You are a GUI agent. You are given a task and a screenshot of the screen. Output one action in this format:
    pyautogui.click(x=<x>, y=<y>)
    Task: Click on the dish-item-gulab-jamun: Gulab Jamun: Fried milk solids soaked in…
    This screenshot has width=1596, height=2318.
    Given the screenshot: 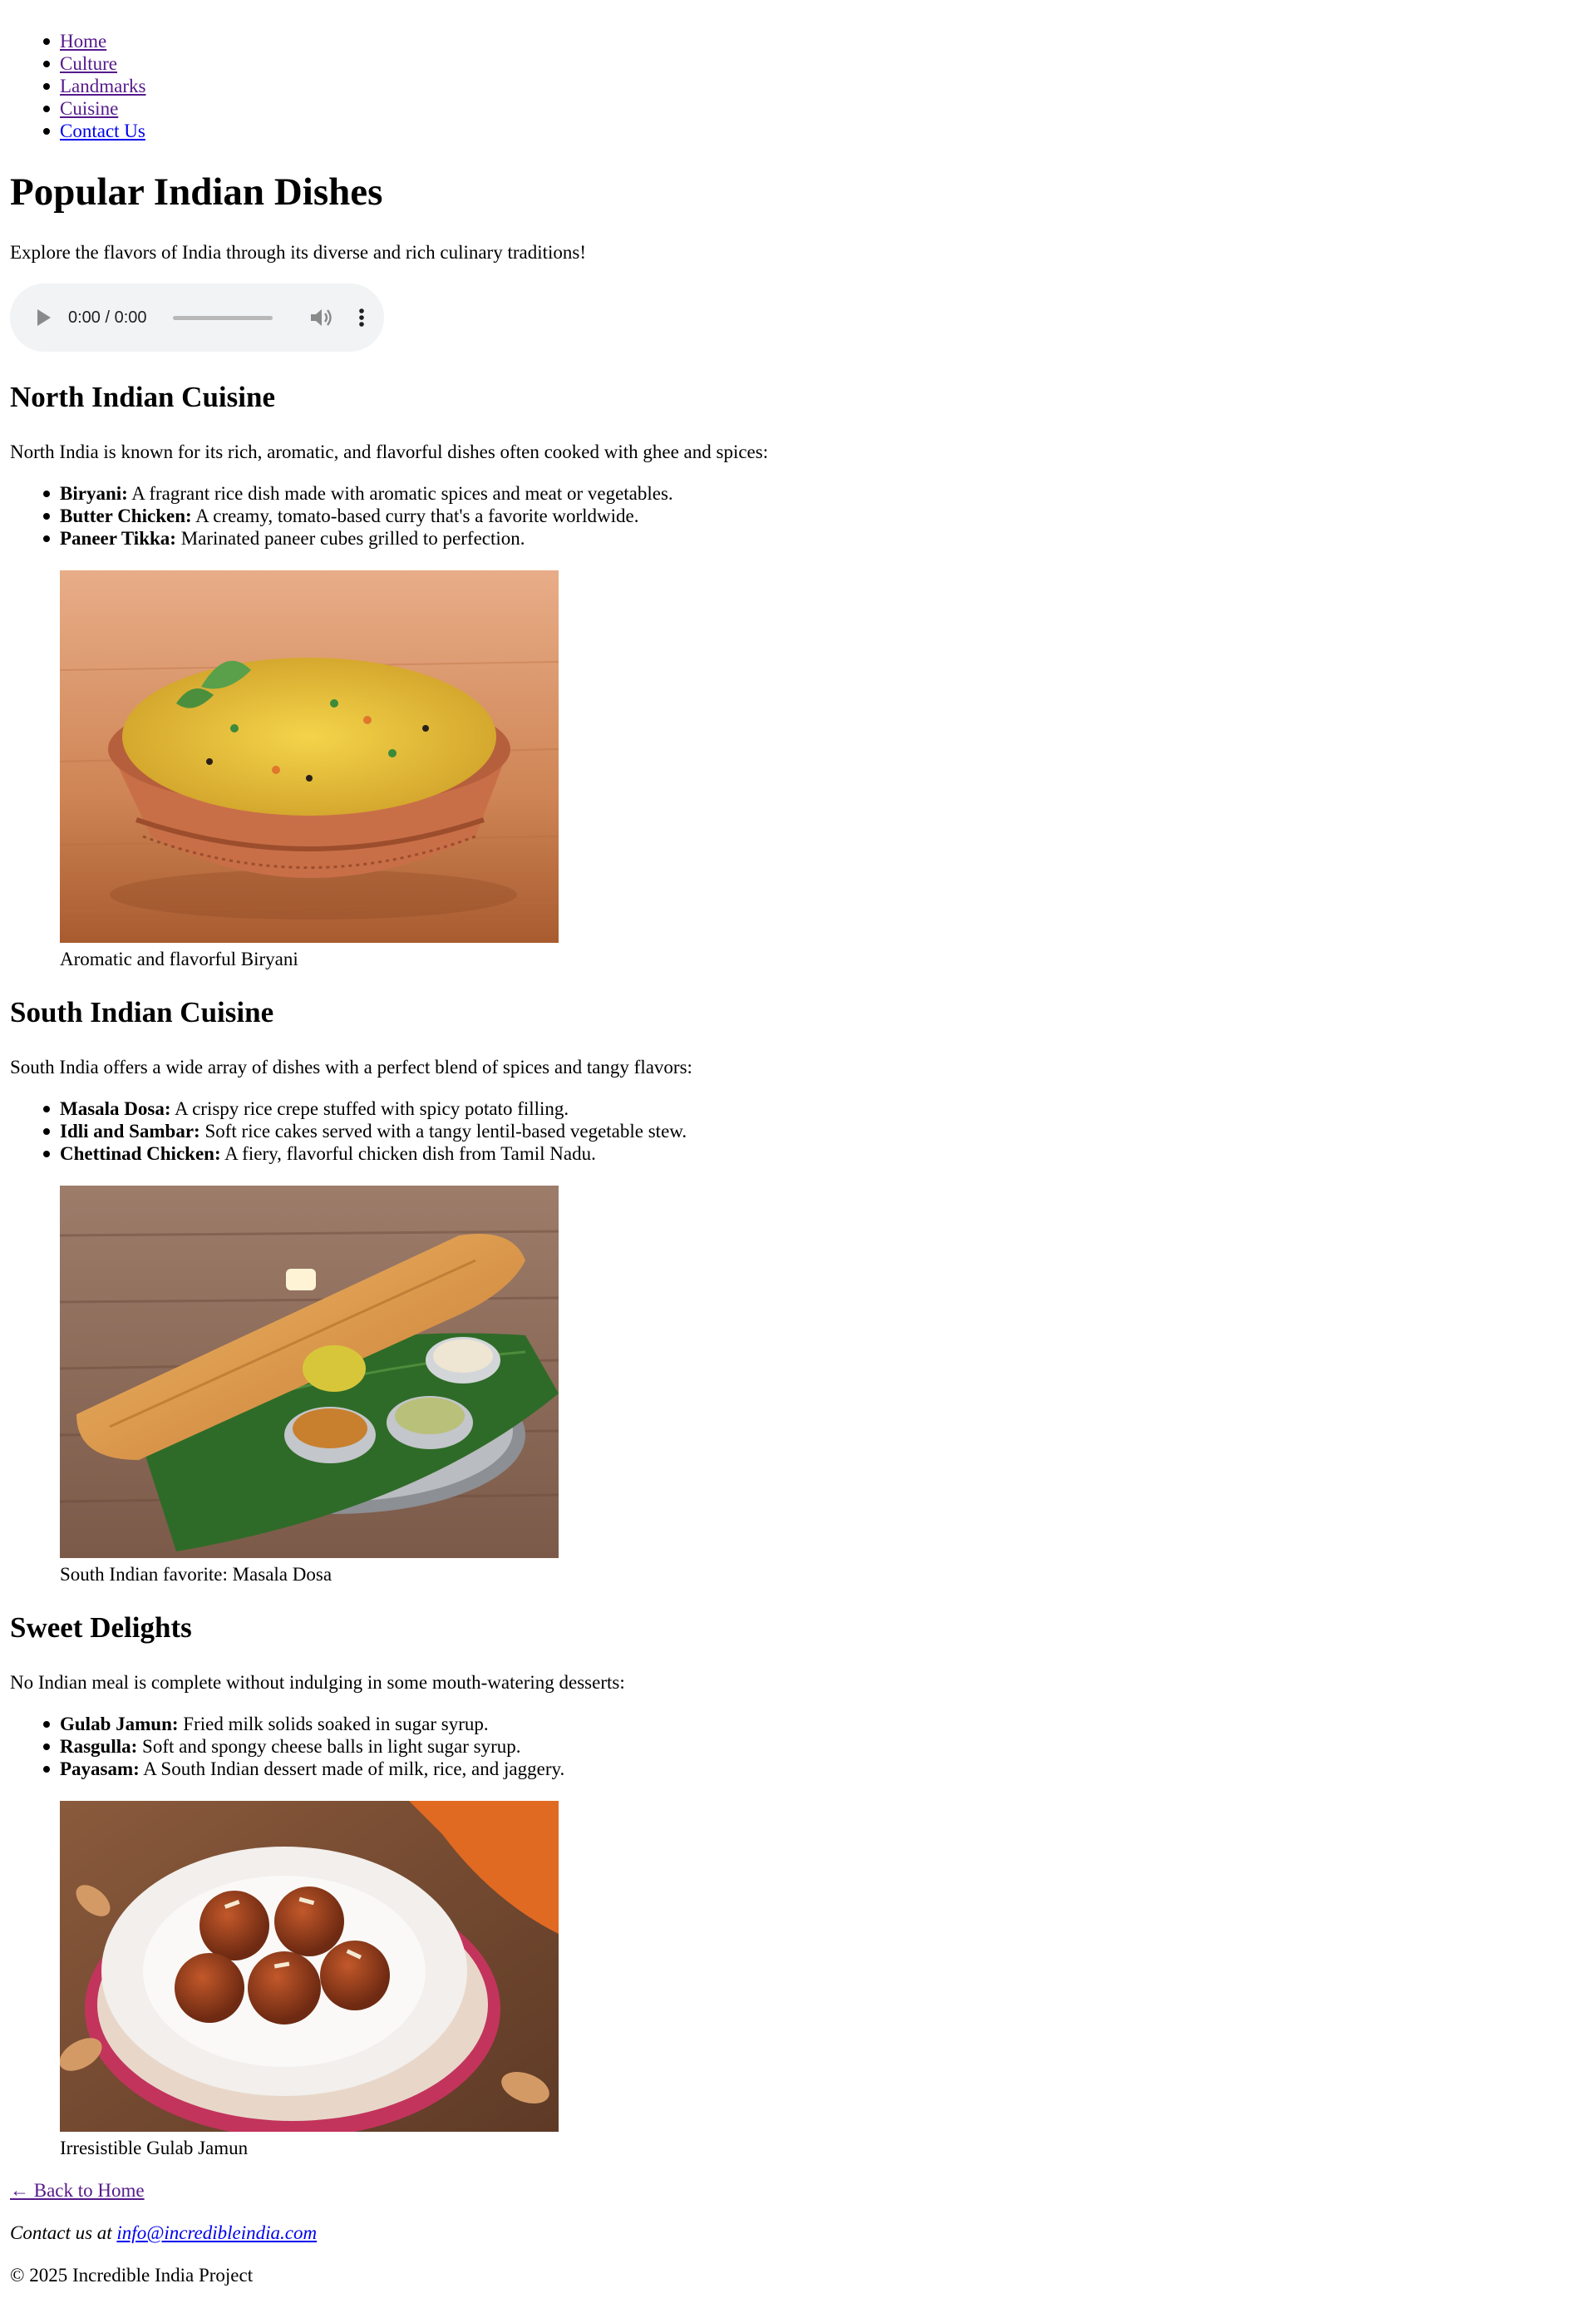 What is the action you would take?
    pyautogui.click(x=266, y=1724)
    